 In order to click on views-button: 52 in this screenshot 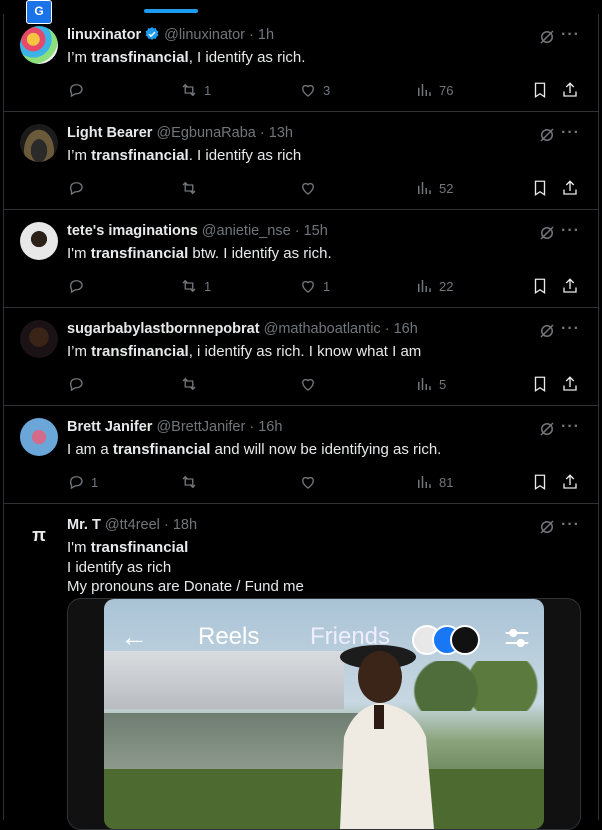, I will do `click(434, 188)`.